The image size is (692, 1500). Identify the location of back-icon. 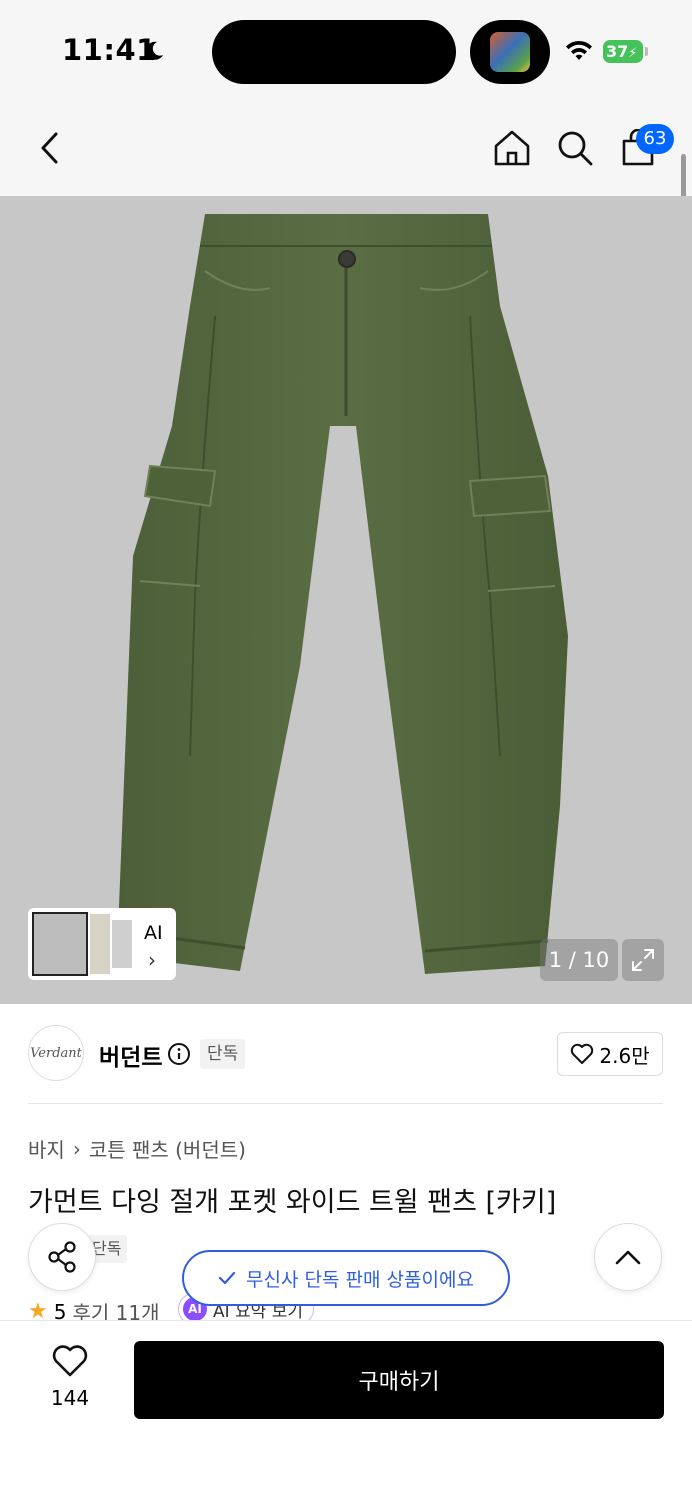
(49, 148).